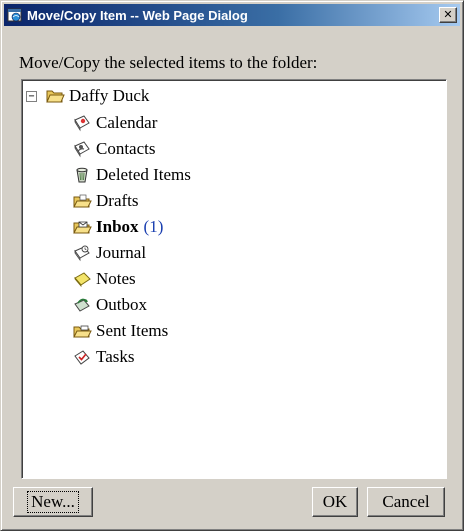 Image resolution: width=464 pixels, height=531 pixels. I want to click on tree-item-deleted-items: Deleted Items, so click(131, 175).